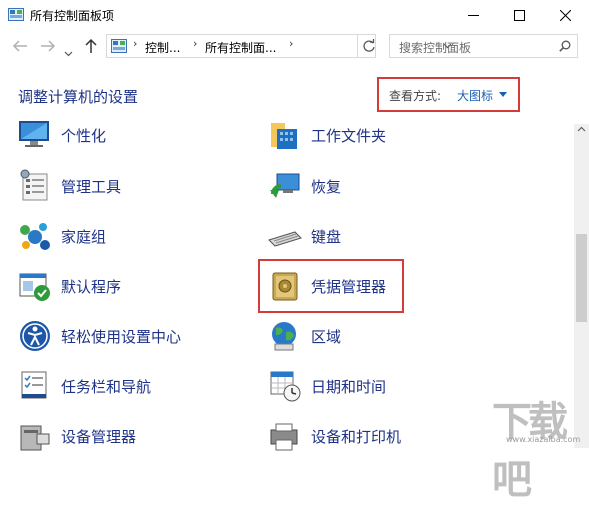  Describe the element at coordinates (106, 386) in the screenshot. I see `item-label: 任务栏和导航` at that location.